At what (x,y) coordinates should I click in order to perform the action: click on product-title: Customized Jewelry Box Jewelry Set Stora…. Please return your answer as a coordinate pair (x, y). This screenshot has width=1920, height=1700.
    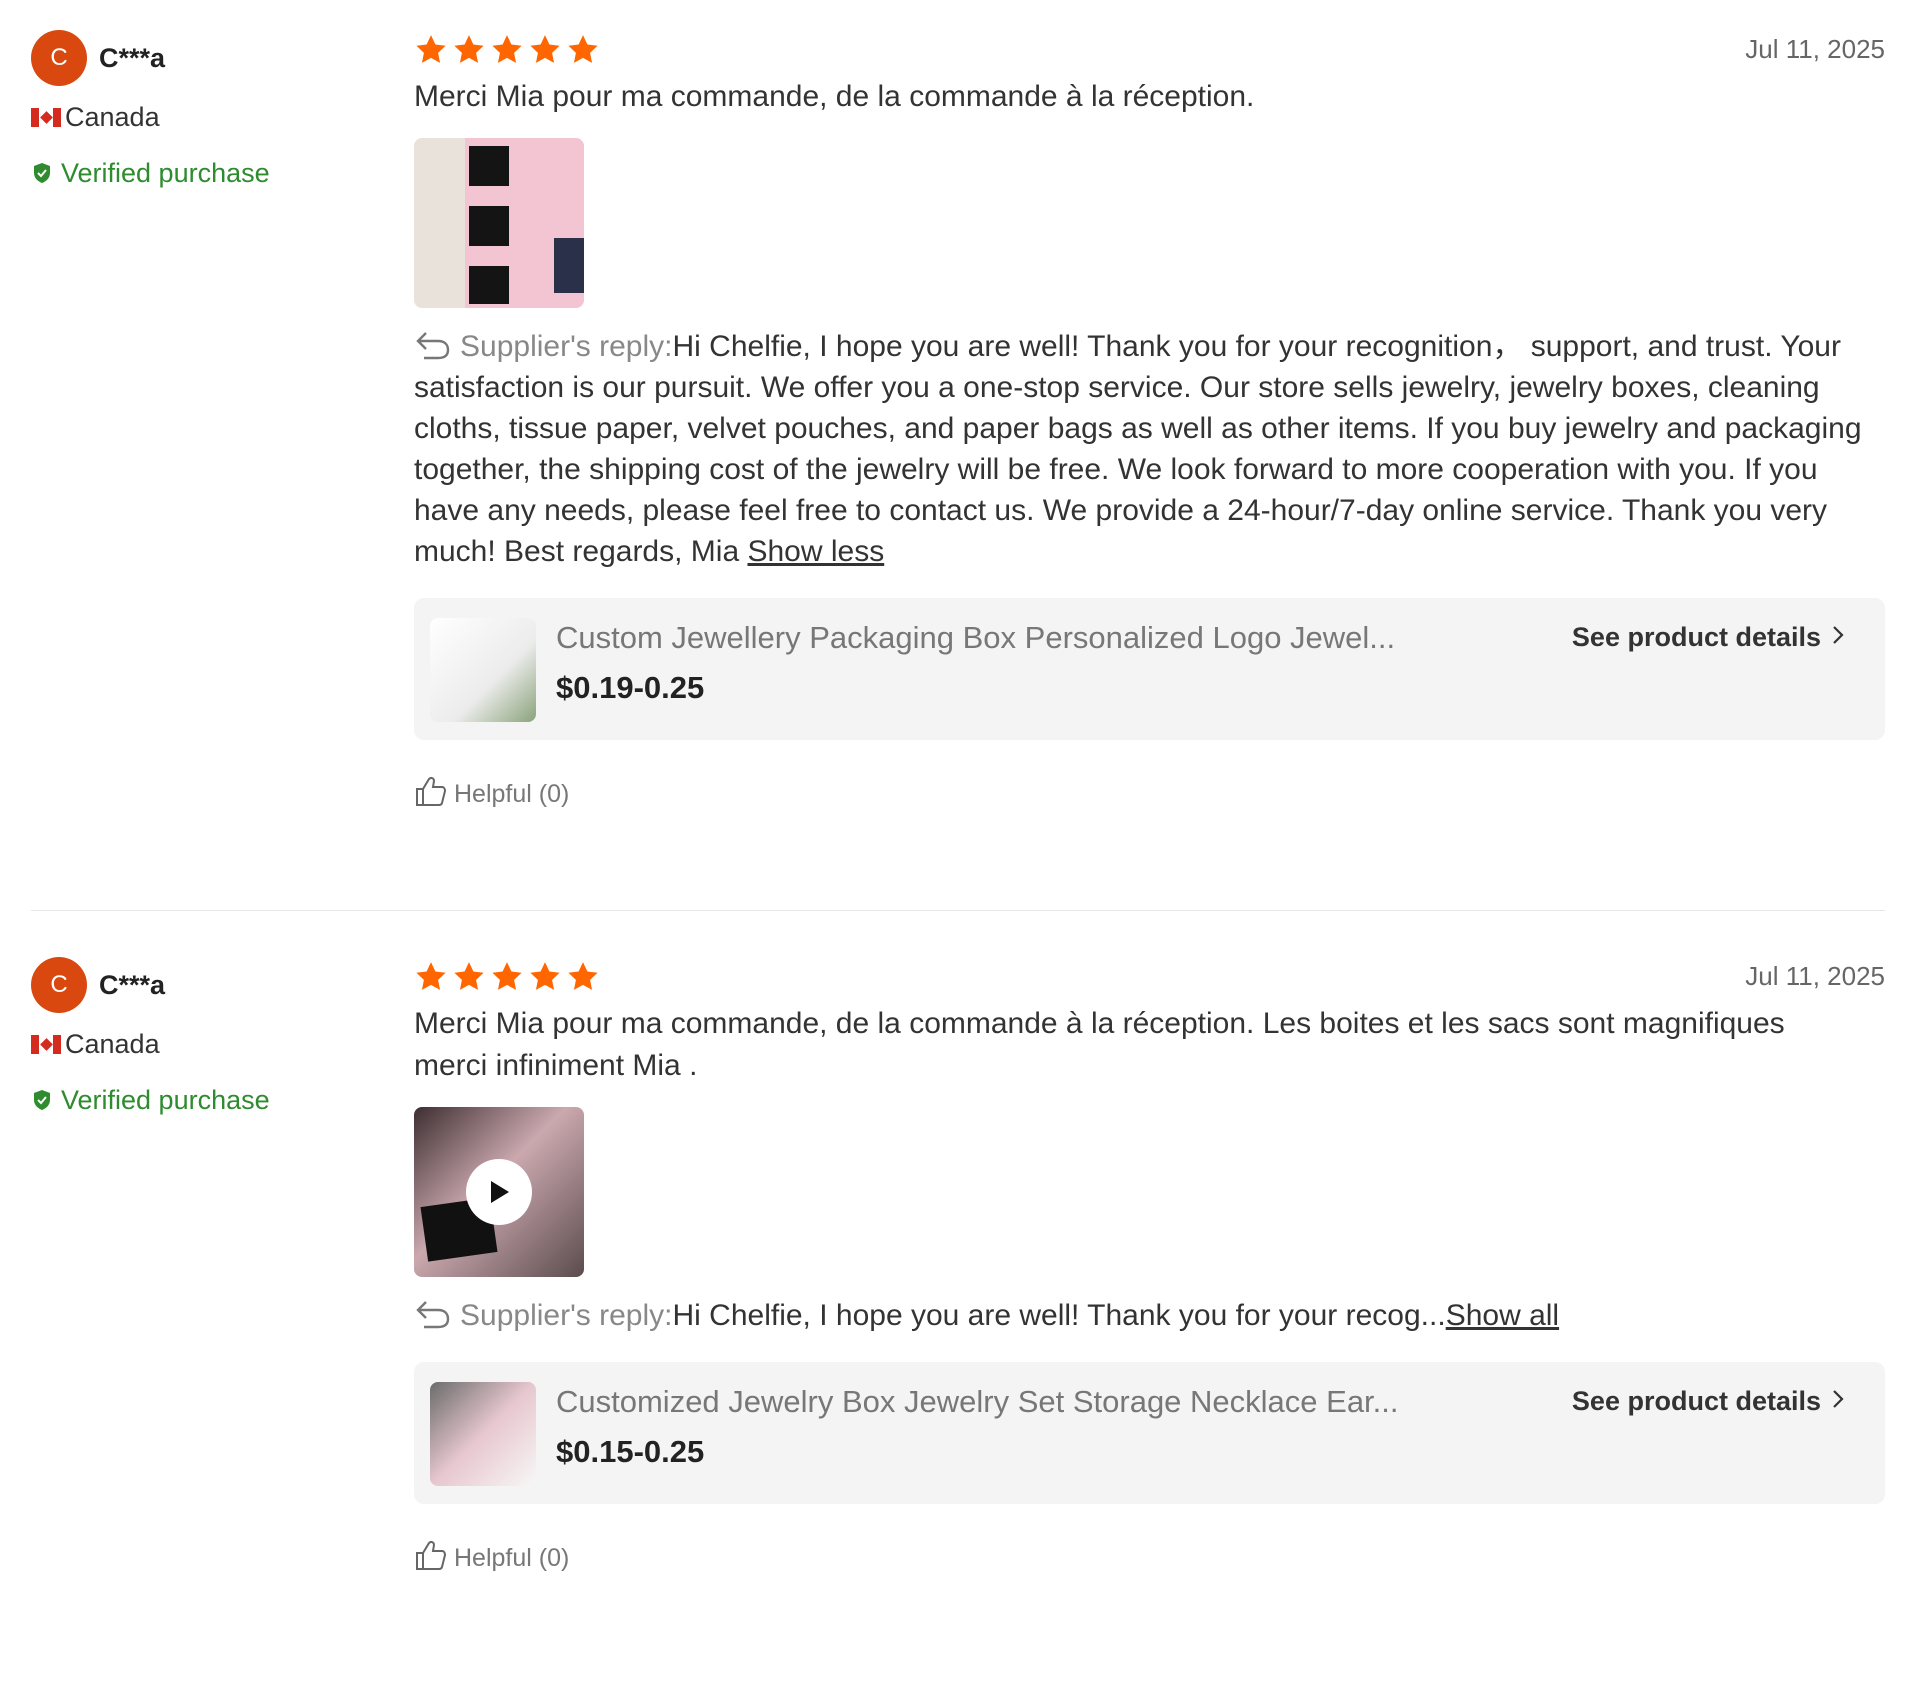
    Looking at the image, I should click on (1036, 1402).